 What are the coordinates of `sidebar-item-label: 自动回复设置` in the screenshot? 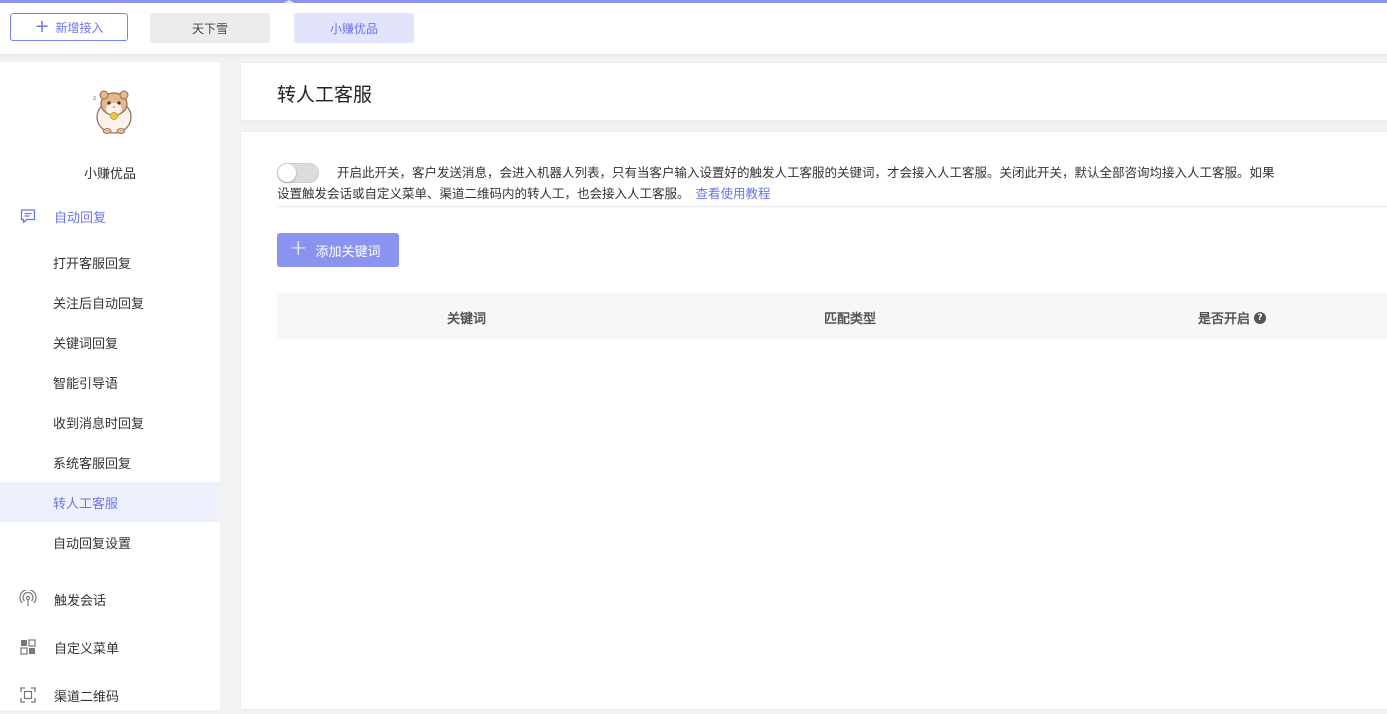 It's located at (92, 544).